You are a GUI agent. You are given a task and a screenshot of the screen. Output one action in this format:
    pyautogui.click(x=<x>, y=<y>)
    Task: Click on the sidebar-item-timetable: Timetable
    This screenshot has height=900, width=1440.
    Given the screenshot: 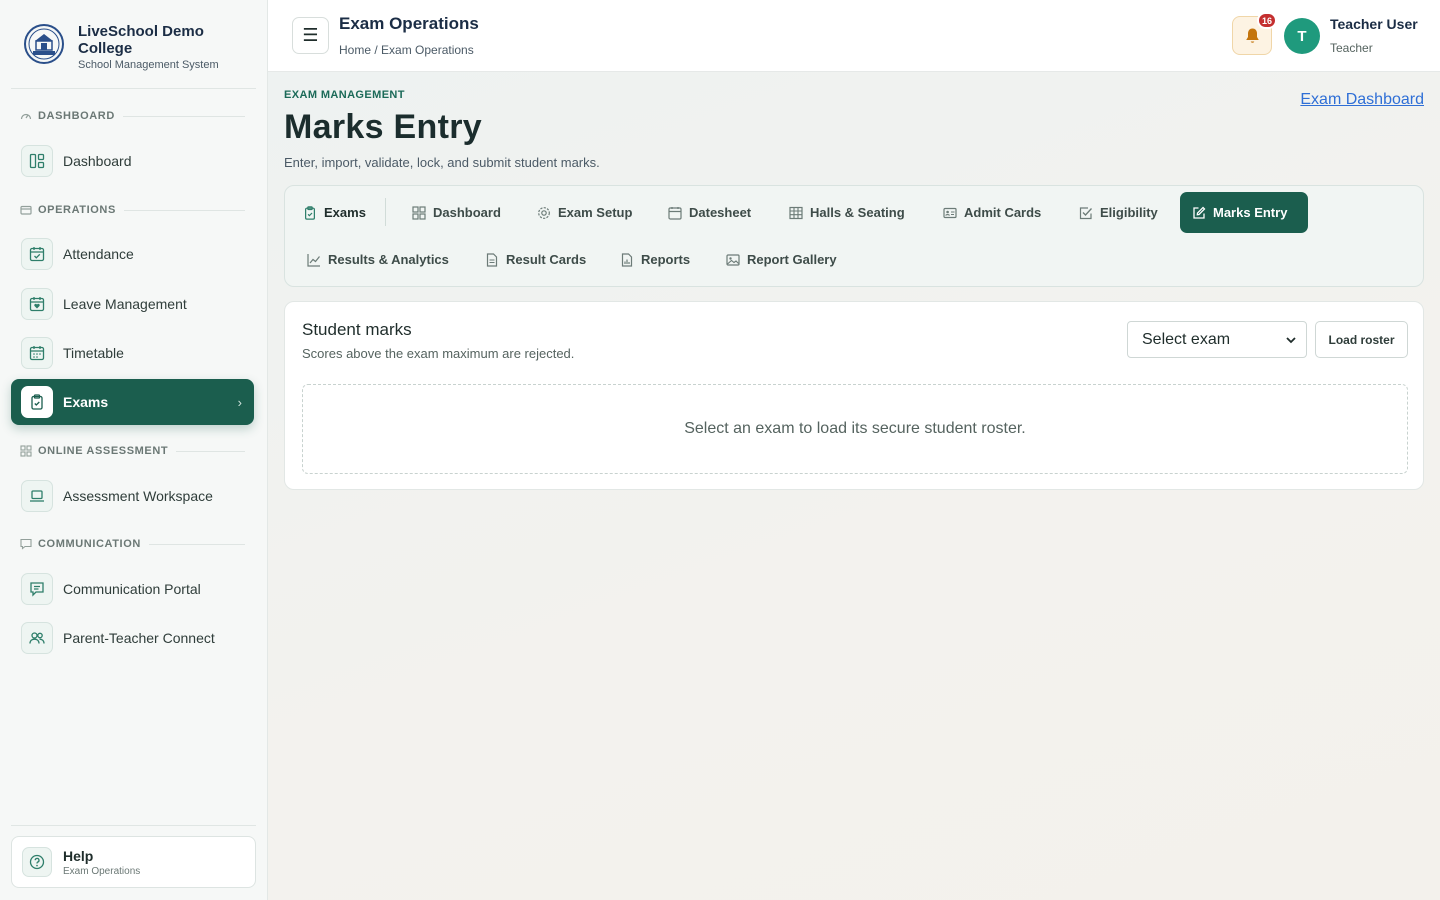 What is the action you would take?
    pyautogui.click(x=132, y=353)
    